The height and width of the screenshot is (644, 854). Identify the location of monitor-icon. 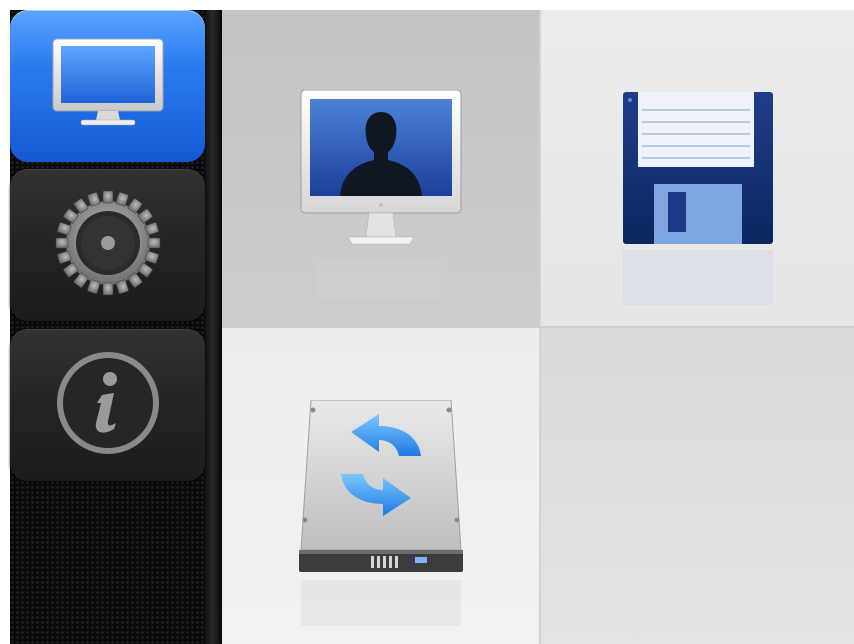
(108, 86).